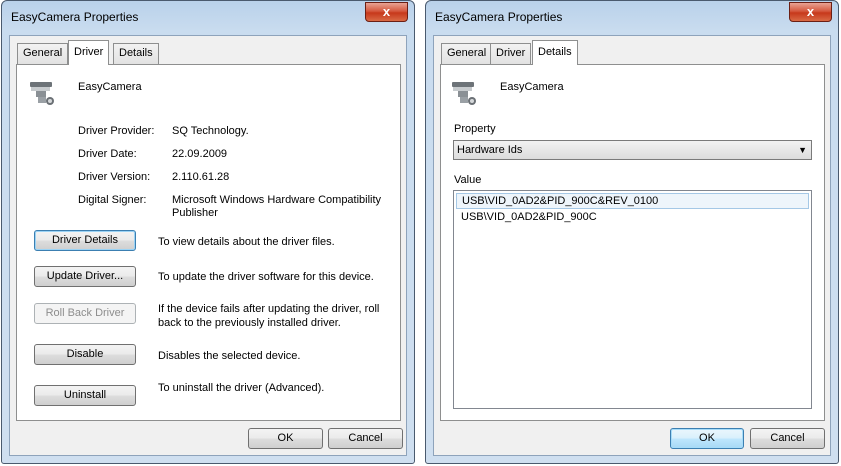 Image resolution: width=841 pixels, height=466 pixels. Describe the element at coordinates (632, 201) in the screenshot. I see `list-item: USB\VID_0AD2&PID_900C&REV_0100` at that location.